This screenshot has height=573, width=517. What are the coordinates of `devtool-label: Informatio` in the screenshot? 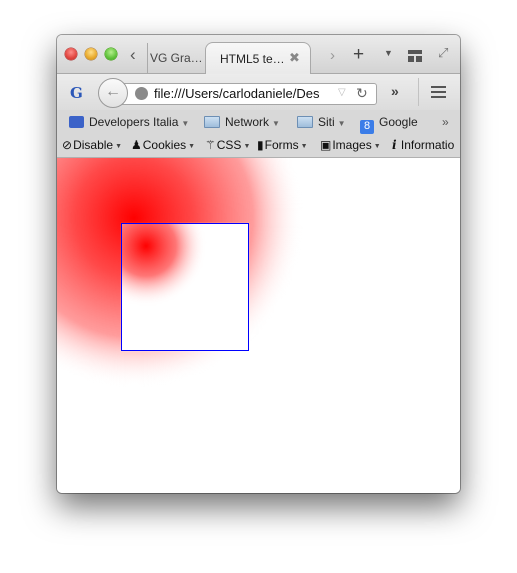 It's located at (427, 145).